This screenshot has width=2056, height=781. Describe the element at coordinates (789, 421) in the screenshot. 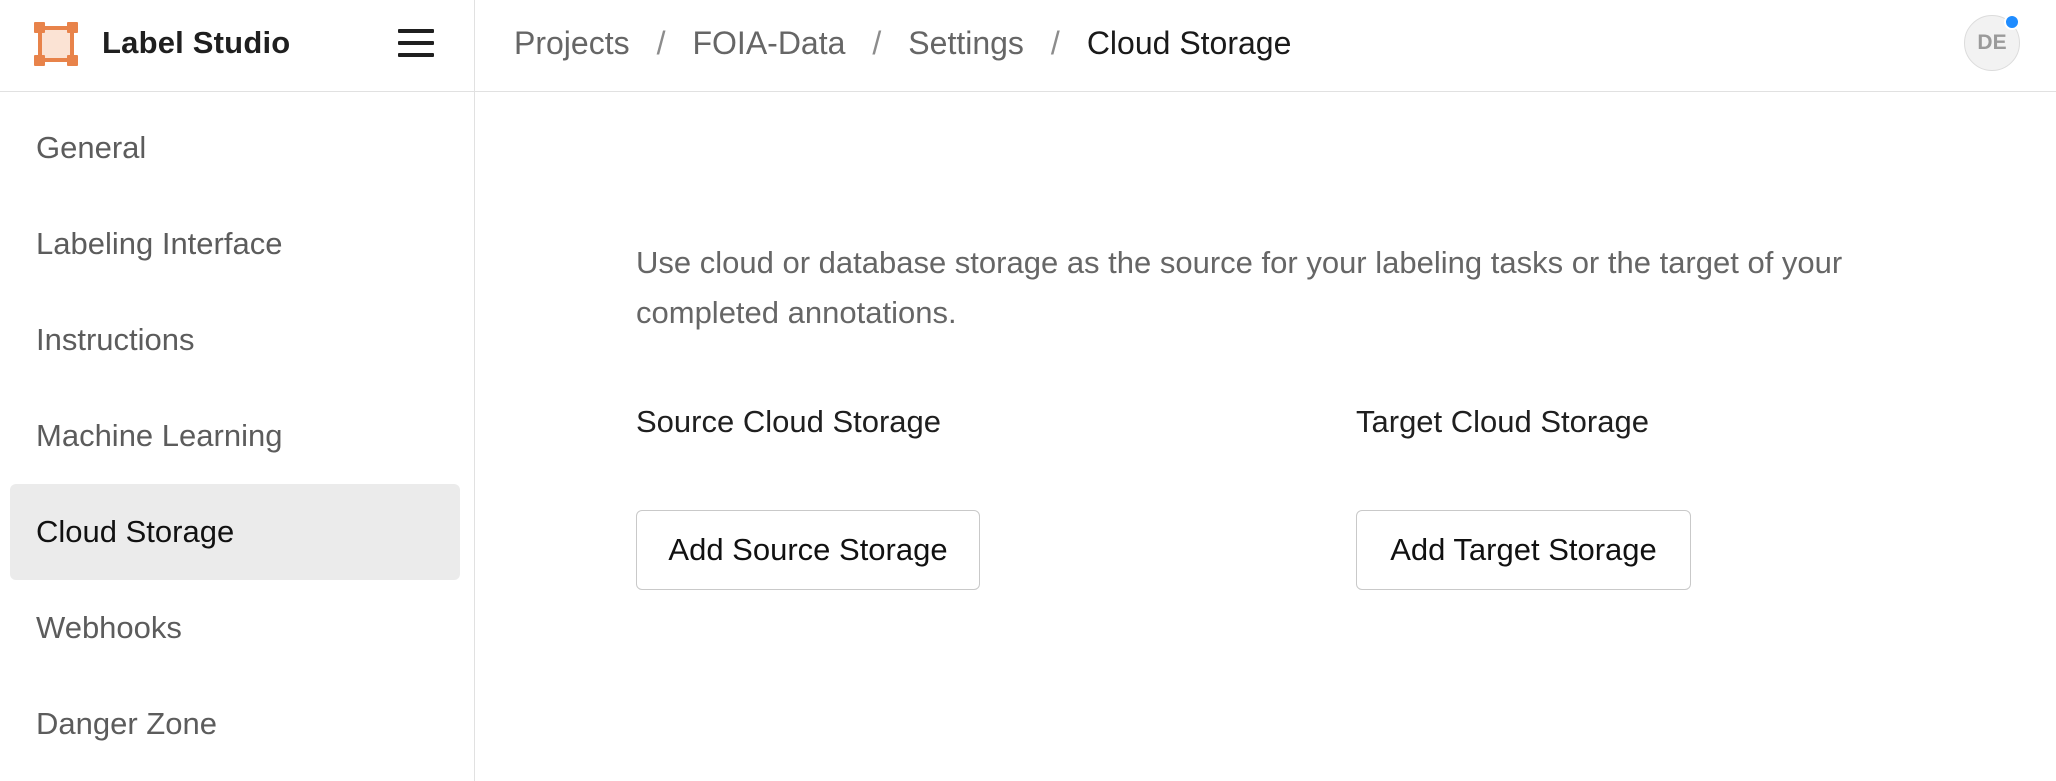

I see `source-storage-title: Source Cloud Storage` at that location.